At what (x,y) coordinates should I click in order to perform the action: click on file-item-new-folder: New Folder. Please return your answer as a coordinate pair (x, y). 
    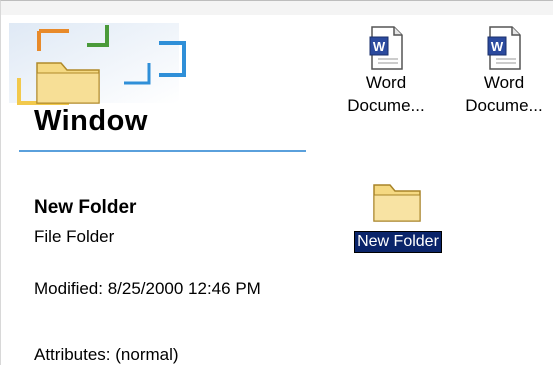
    Looking at the image, I should click on (398, 215).